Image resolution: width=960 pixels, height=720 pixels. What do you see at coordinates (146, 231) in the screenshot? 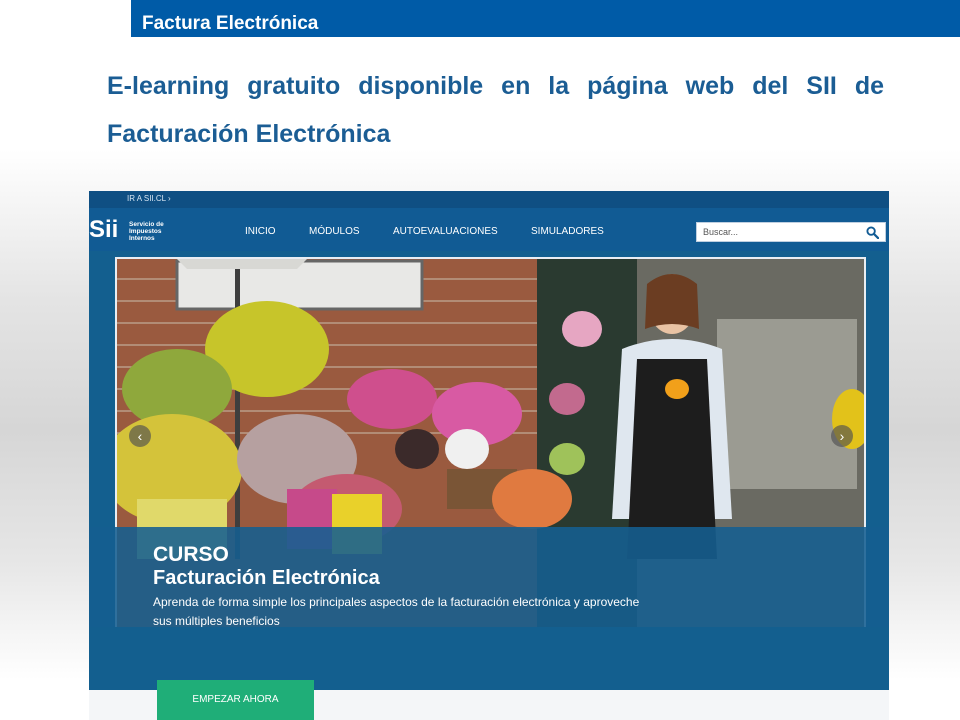
I see `sii-logo-text: Servicio de Impuestos Internos` at bounding box center [146, 231].